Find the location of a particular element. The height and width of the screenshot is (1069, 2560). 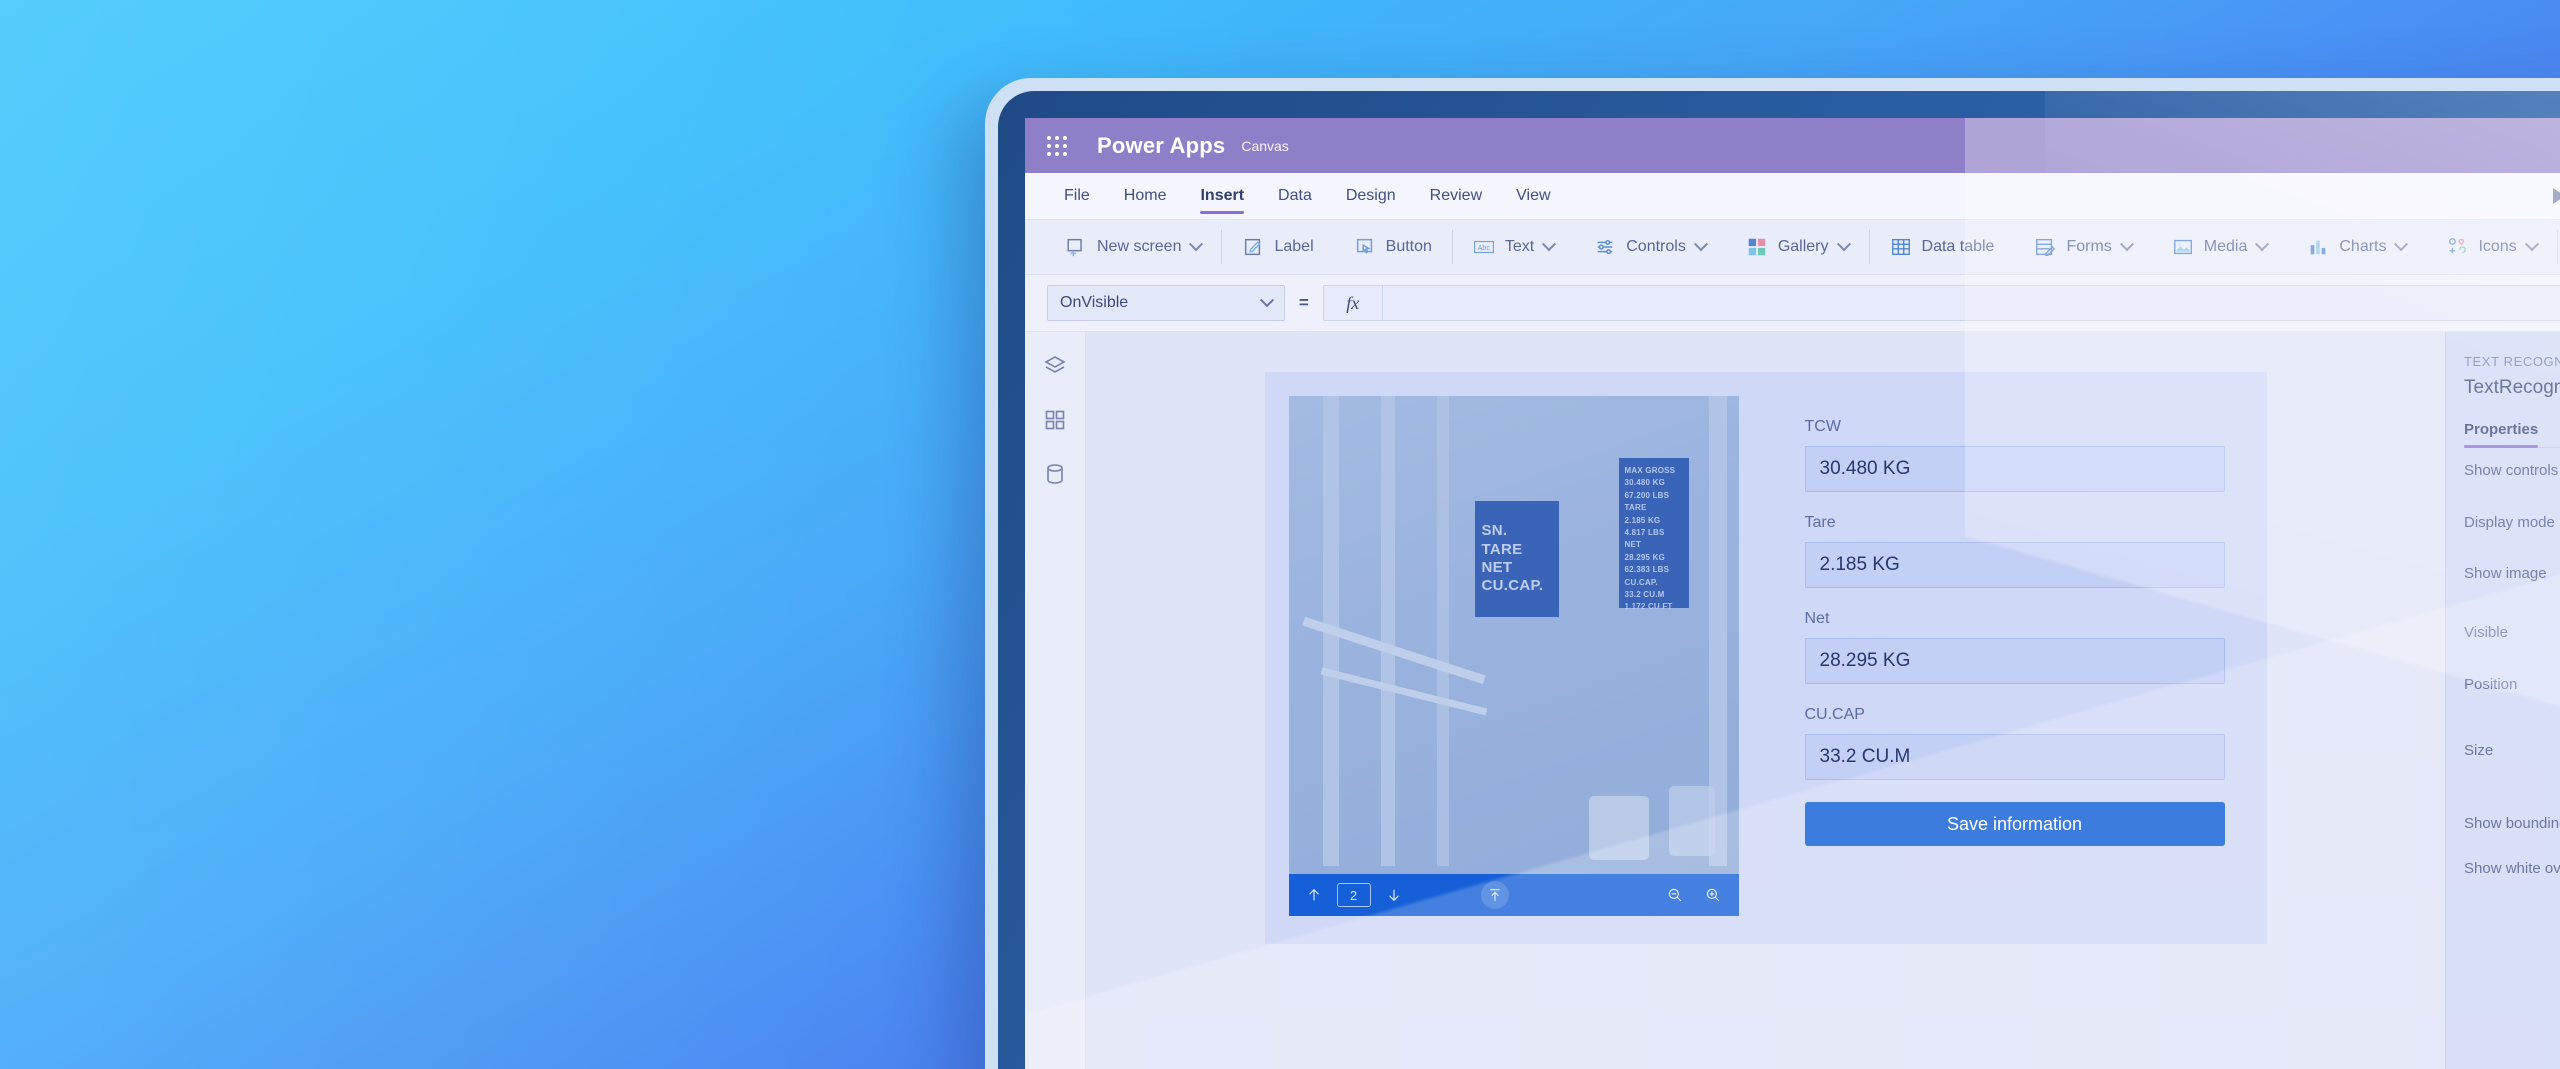

prop-row-position: Position 40 is located at coordinates (2512, 684).